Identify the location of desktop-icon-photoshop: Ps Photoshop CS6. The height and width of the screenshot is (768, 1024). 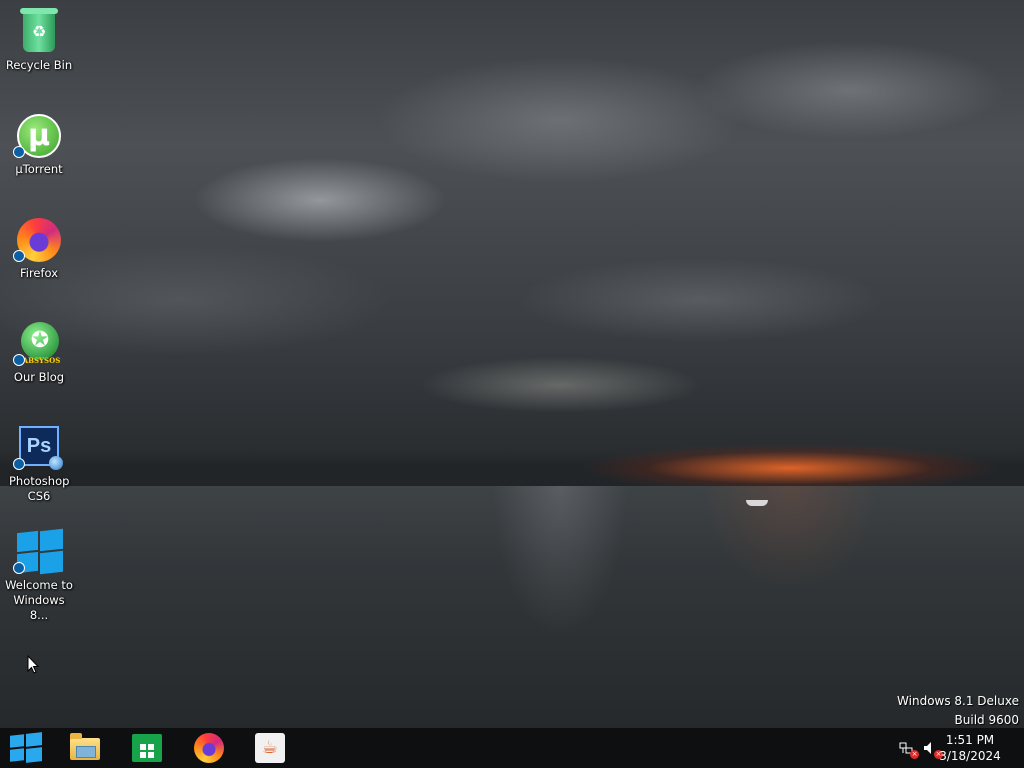
(39, 461).